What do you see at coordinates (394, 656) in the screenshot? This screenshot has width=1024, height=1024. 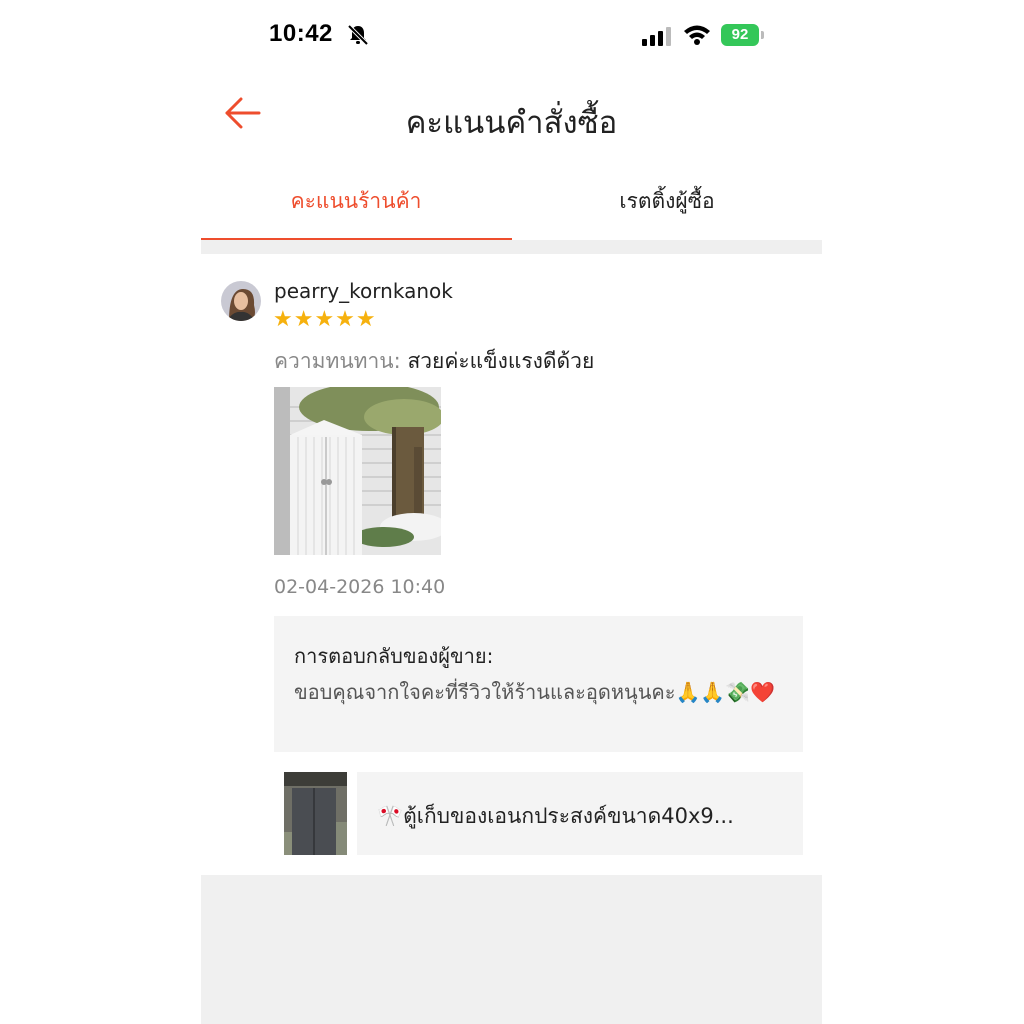 I see `seller-reply-label: การตอบกลับของผู้ขาย:` at bounding box center [394, 656].